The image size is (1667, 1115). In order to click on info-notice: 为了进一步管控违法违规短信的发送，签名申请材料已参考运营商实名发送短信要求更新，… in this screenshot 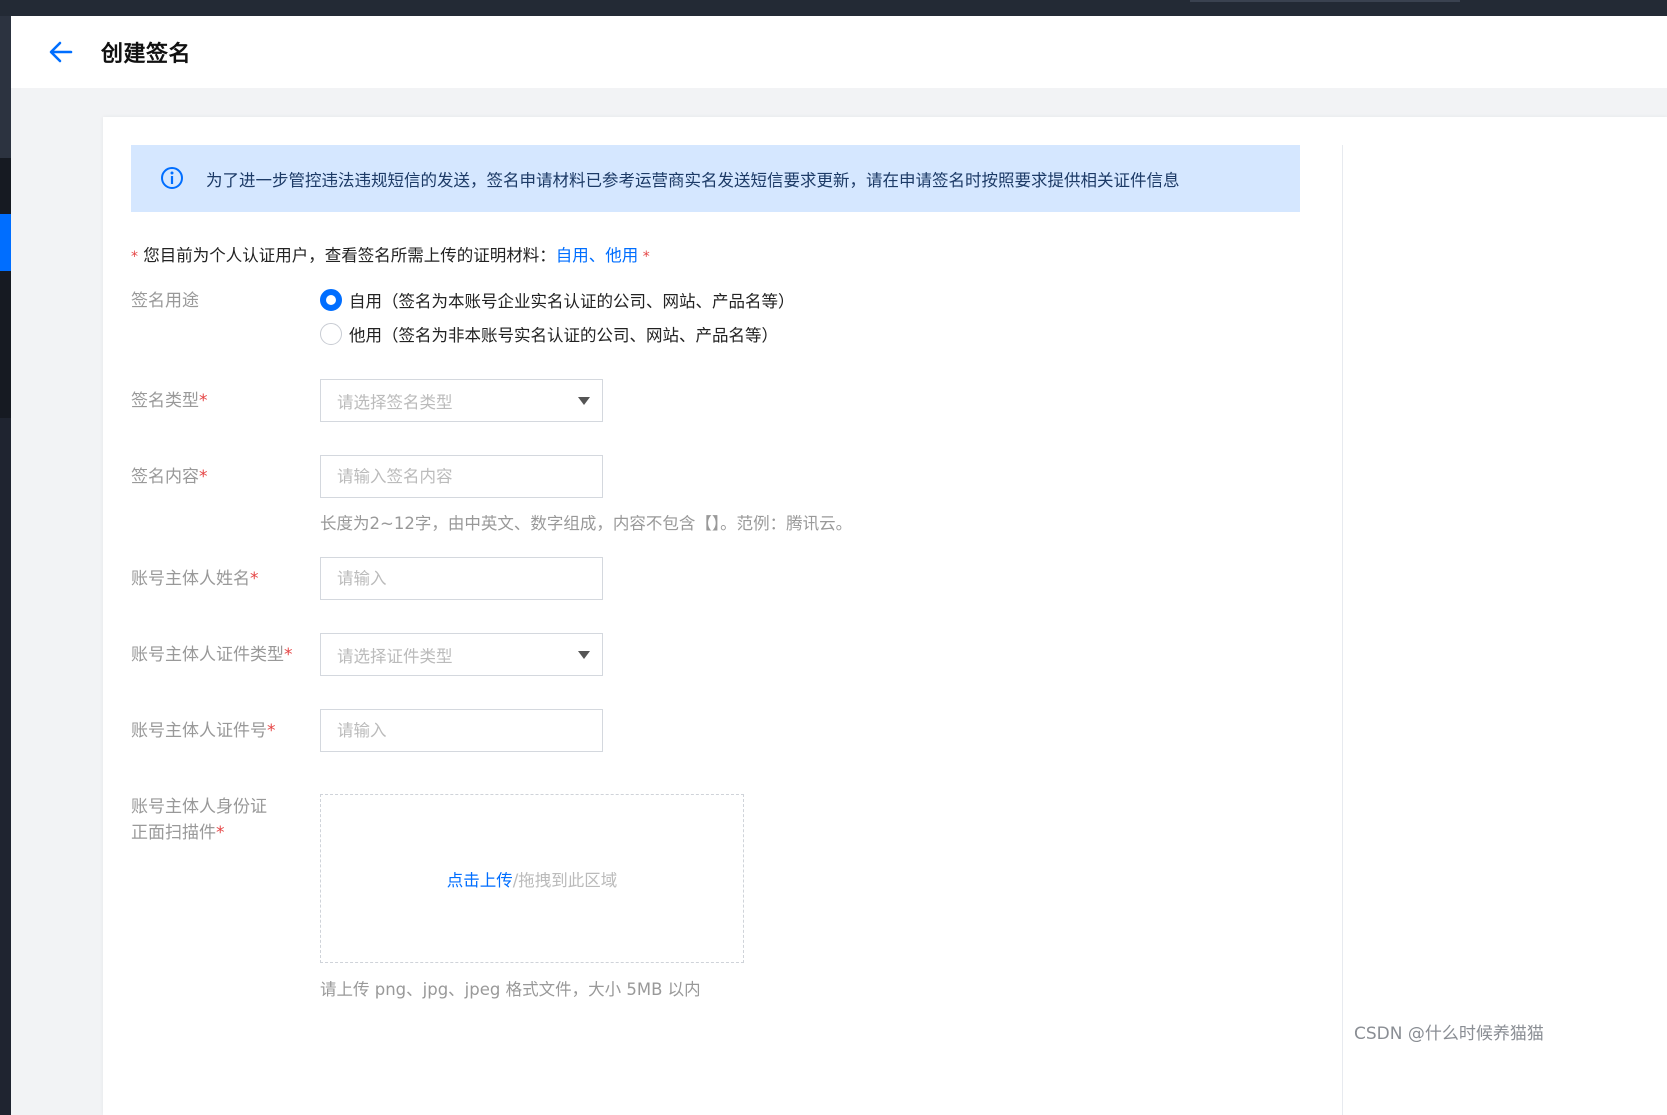, I will do `click(715, 178)`.